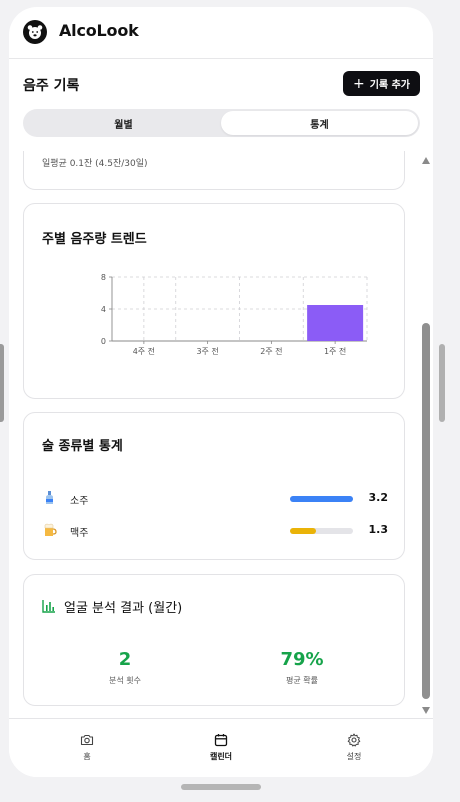  Describe the element at coordinates (125, 659) in the screenshot. I see `analysis-count-value: 2` at that location.